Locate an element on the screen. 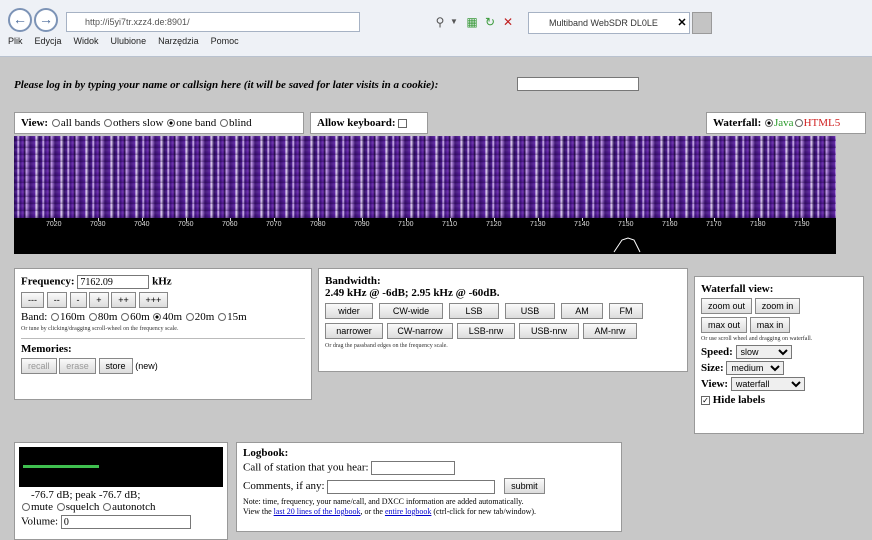 This screenshot has height=540, width=872. scale-tick-label: 7070 is located at coordinates (274, 224).